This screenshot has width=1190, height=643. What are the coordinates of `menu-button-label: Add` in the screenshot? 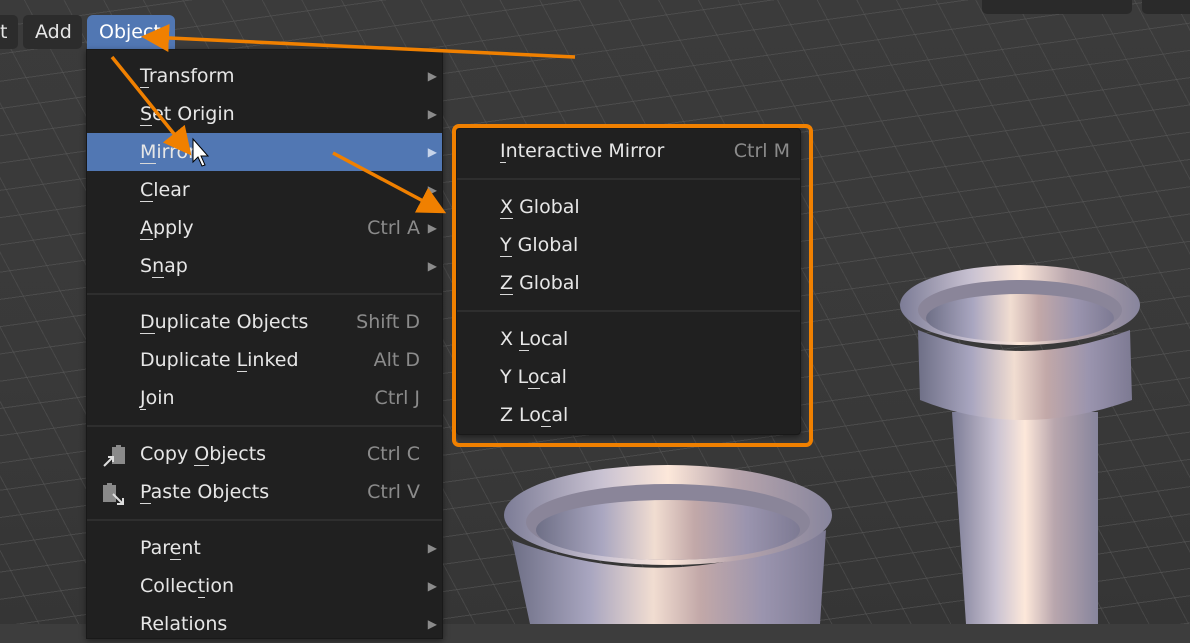 It's located at (53, 32).